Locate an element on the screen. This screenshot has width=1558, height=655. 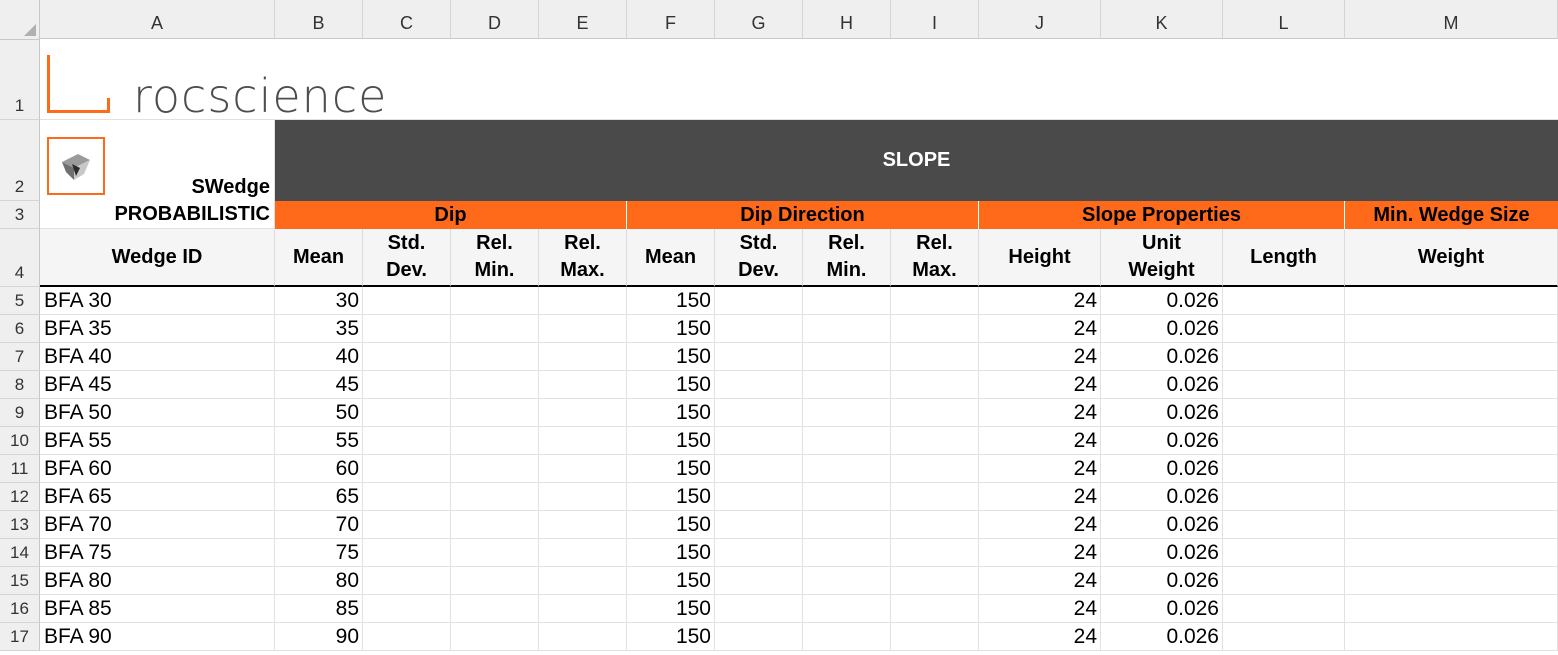
cell-e13 is located at coordinates (583, 525).